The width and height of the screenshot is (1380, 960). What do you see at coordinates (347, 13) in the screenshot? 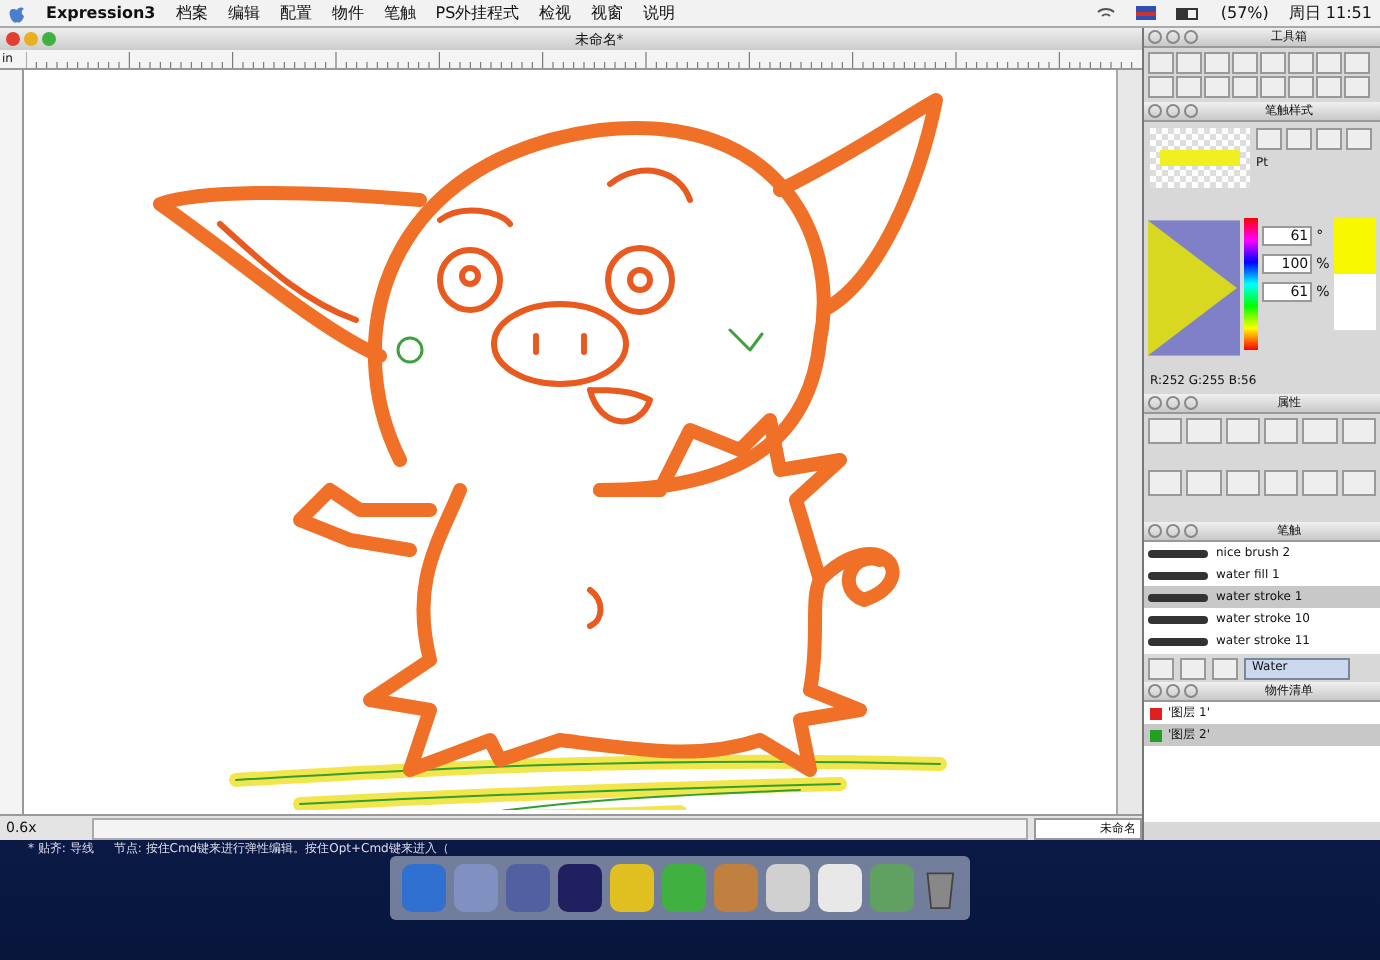
I see `menu-item: 物件` at bounding box center [347, 13].